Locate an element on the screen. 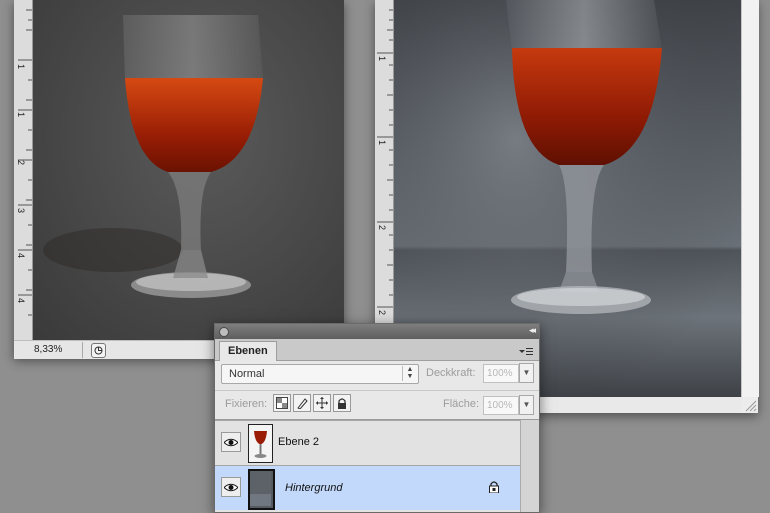  status-divider is located at coordinates (82, 350).